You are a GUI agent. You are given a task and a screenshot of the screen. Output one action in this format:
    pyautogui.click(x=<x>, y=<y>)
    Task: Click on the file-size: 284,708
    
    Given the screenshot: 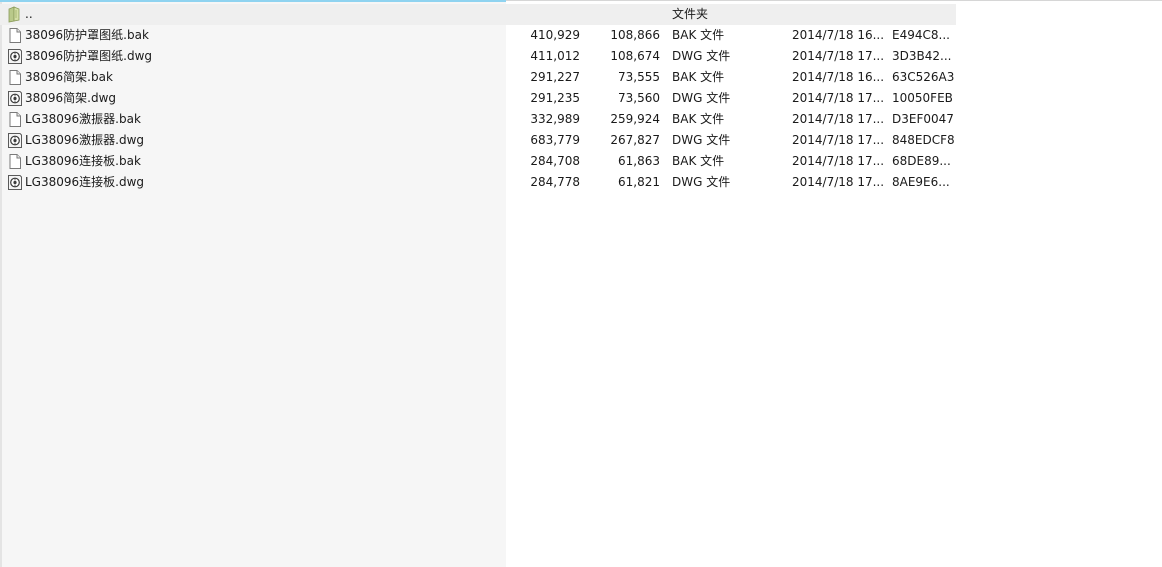 What is the action you would take?
    pyautogui.click(x=555, y=161)
    